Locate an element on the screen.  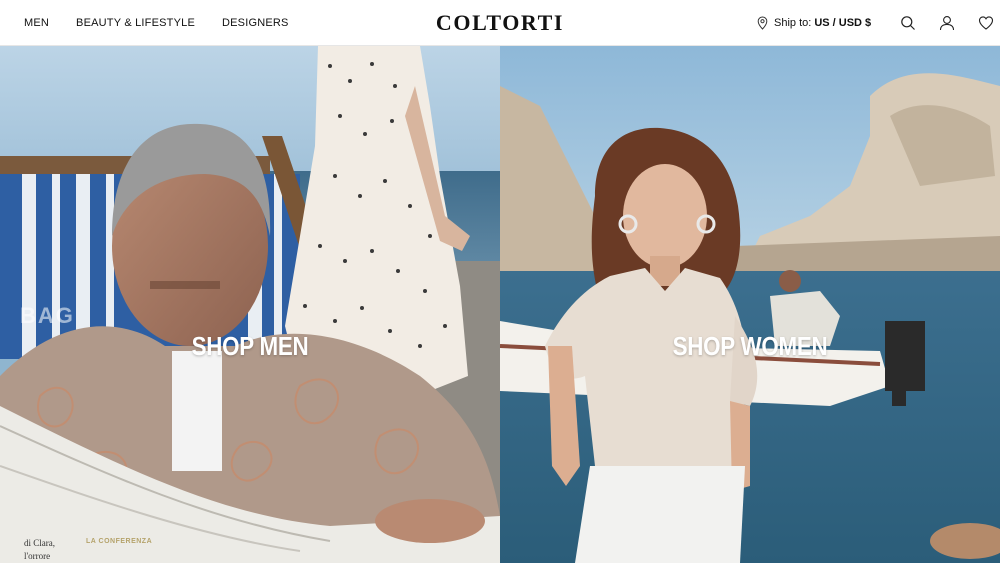
heart-icon is located at coordinates (986, 23).